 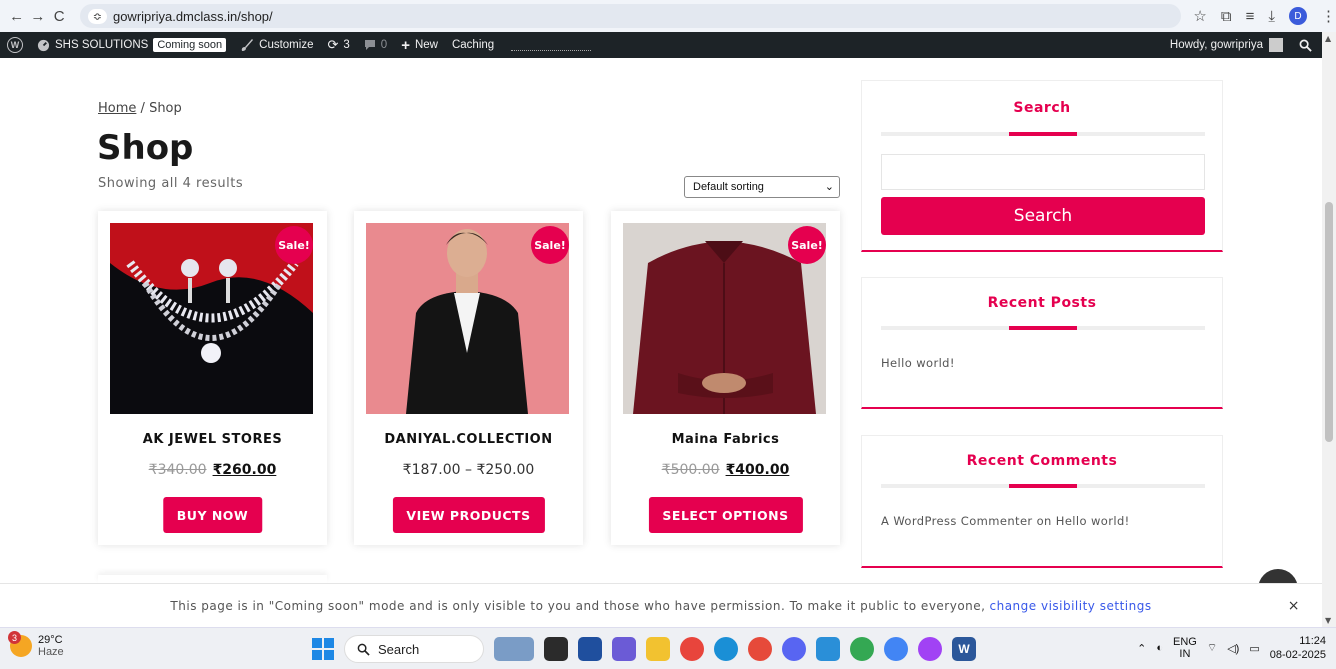 What do you see at coordinates (286, 45) in the screenshot?
I see `customize-label: Customize` at bounding box center [286, 45].